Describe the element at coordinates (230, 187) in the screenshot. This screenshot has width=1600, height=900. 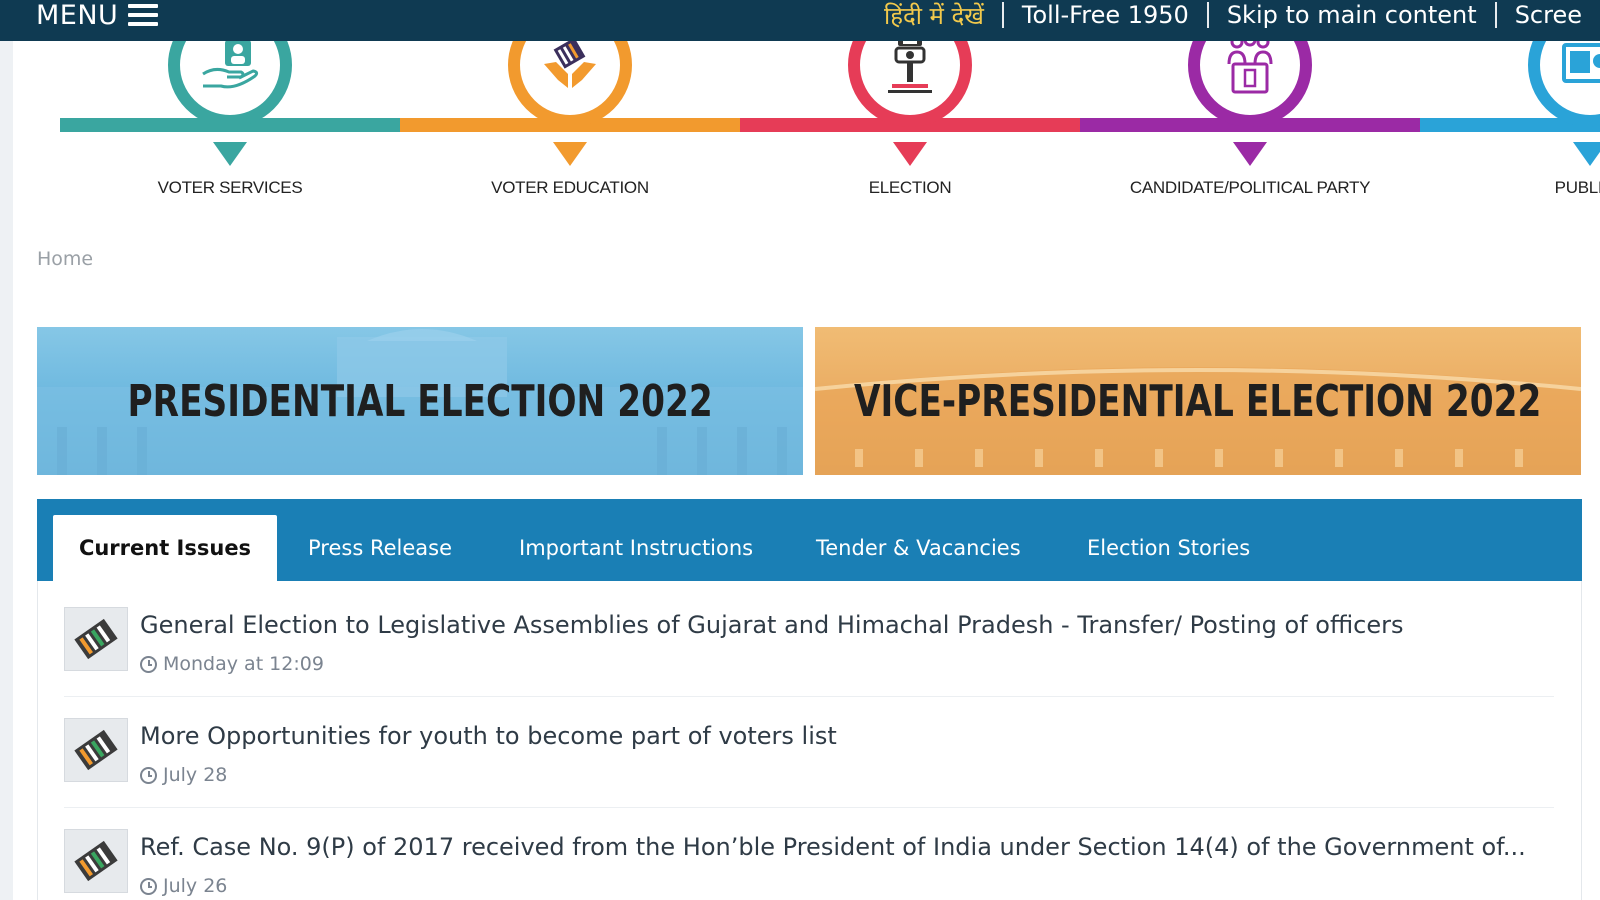
I see `category-label: VOTER SERVICES` at that location.